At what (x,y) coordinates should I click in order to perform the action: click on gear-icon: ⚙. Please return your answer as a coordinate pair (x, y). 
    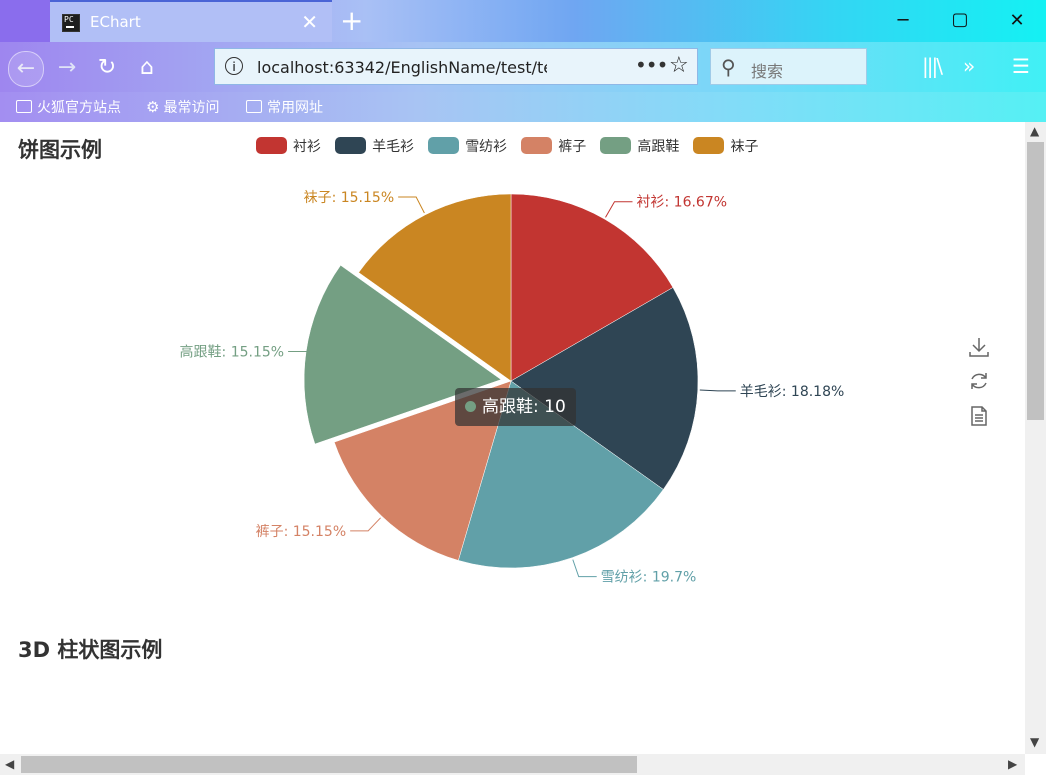
    Looking at the image, I should click on (153, 107).